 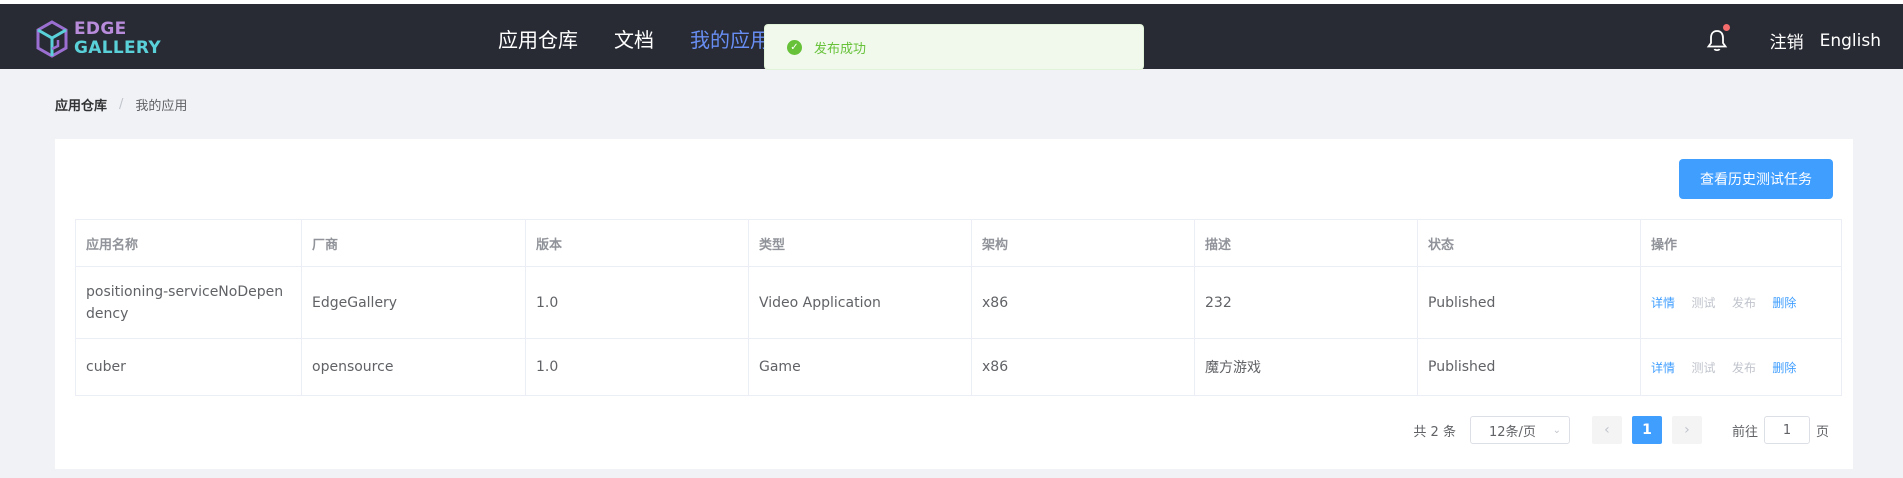 What do you see at coordinates (1756, 179) in the screenshot?
I see `view-history-tasks-button: 查看历史测试任务` at bounding box center [1756, 179].